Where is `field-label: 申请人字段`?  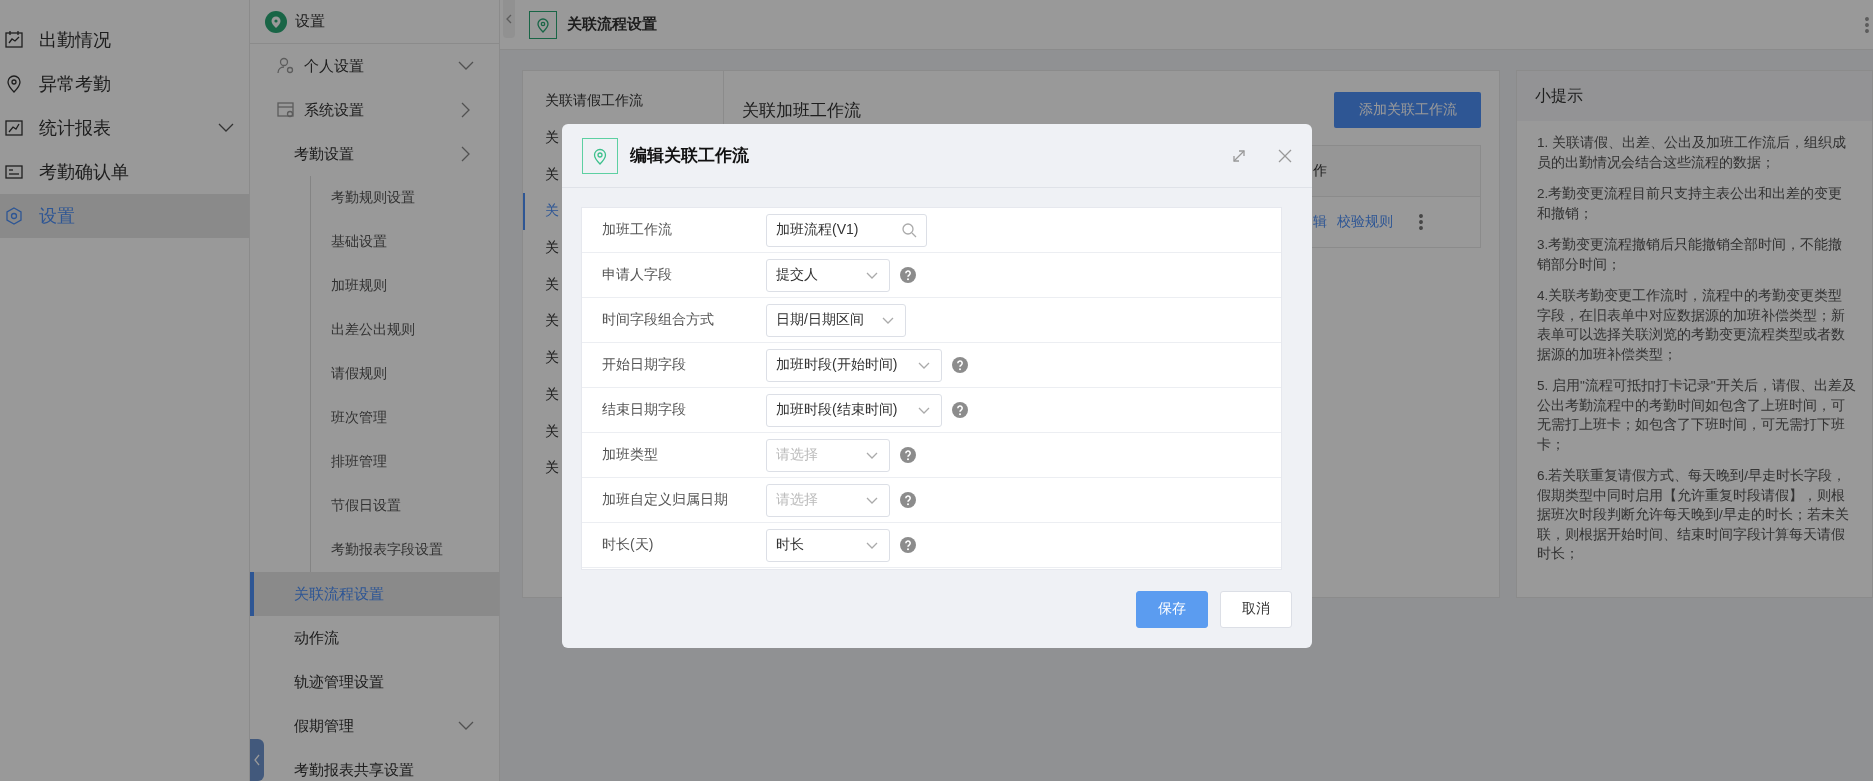 field-label: 申请人字段 is located at coordinates (637, 275).